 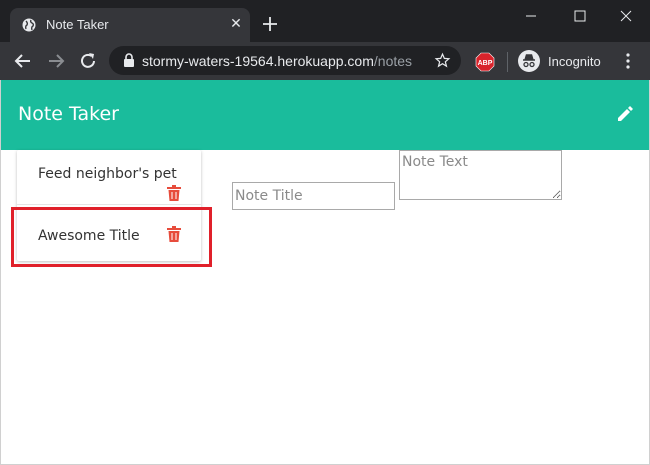 I want to click on tab-close-icon: ✕, so click(x=236, y=23).